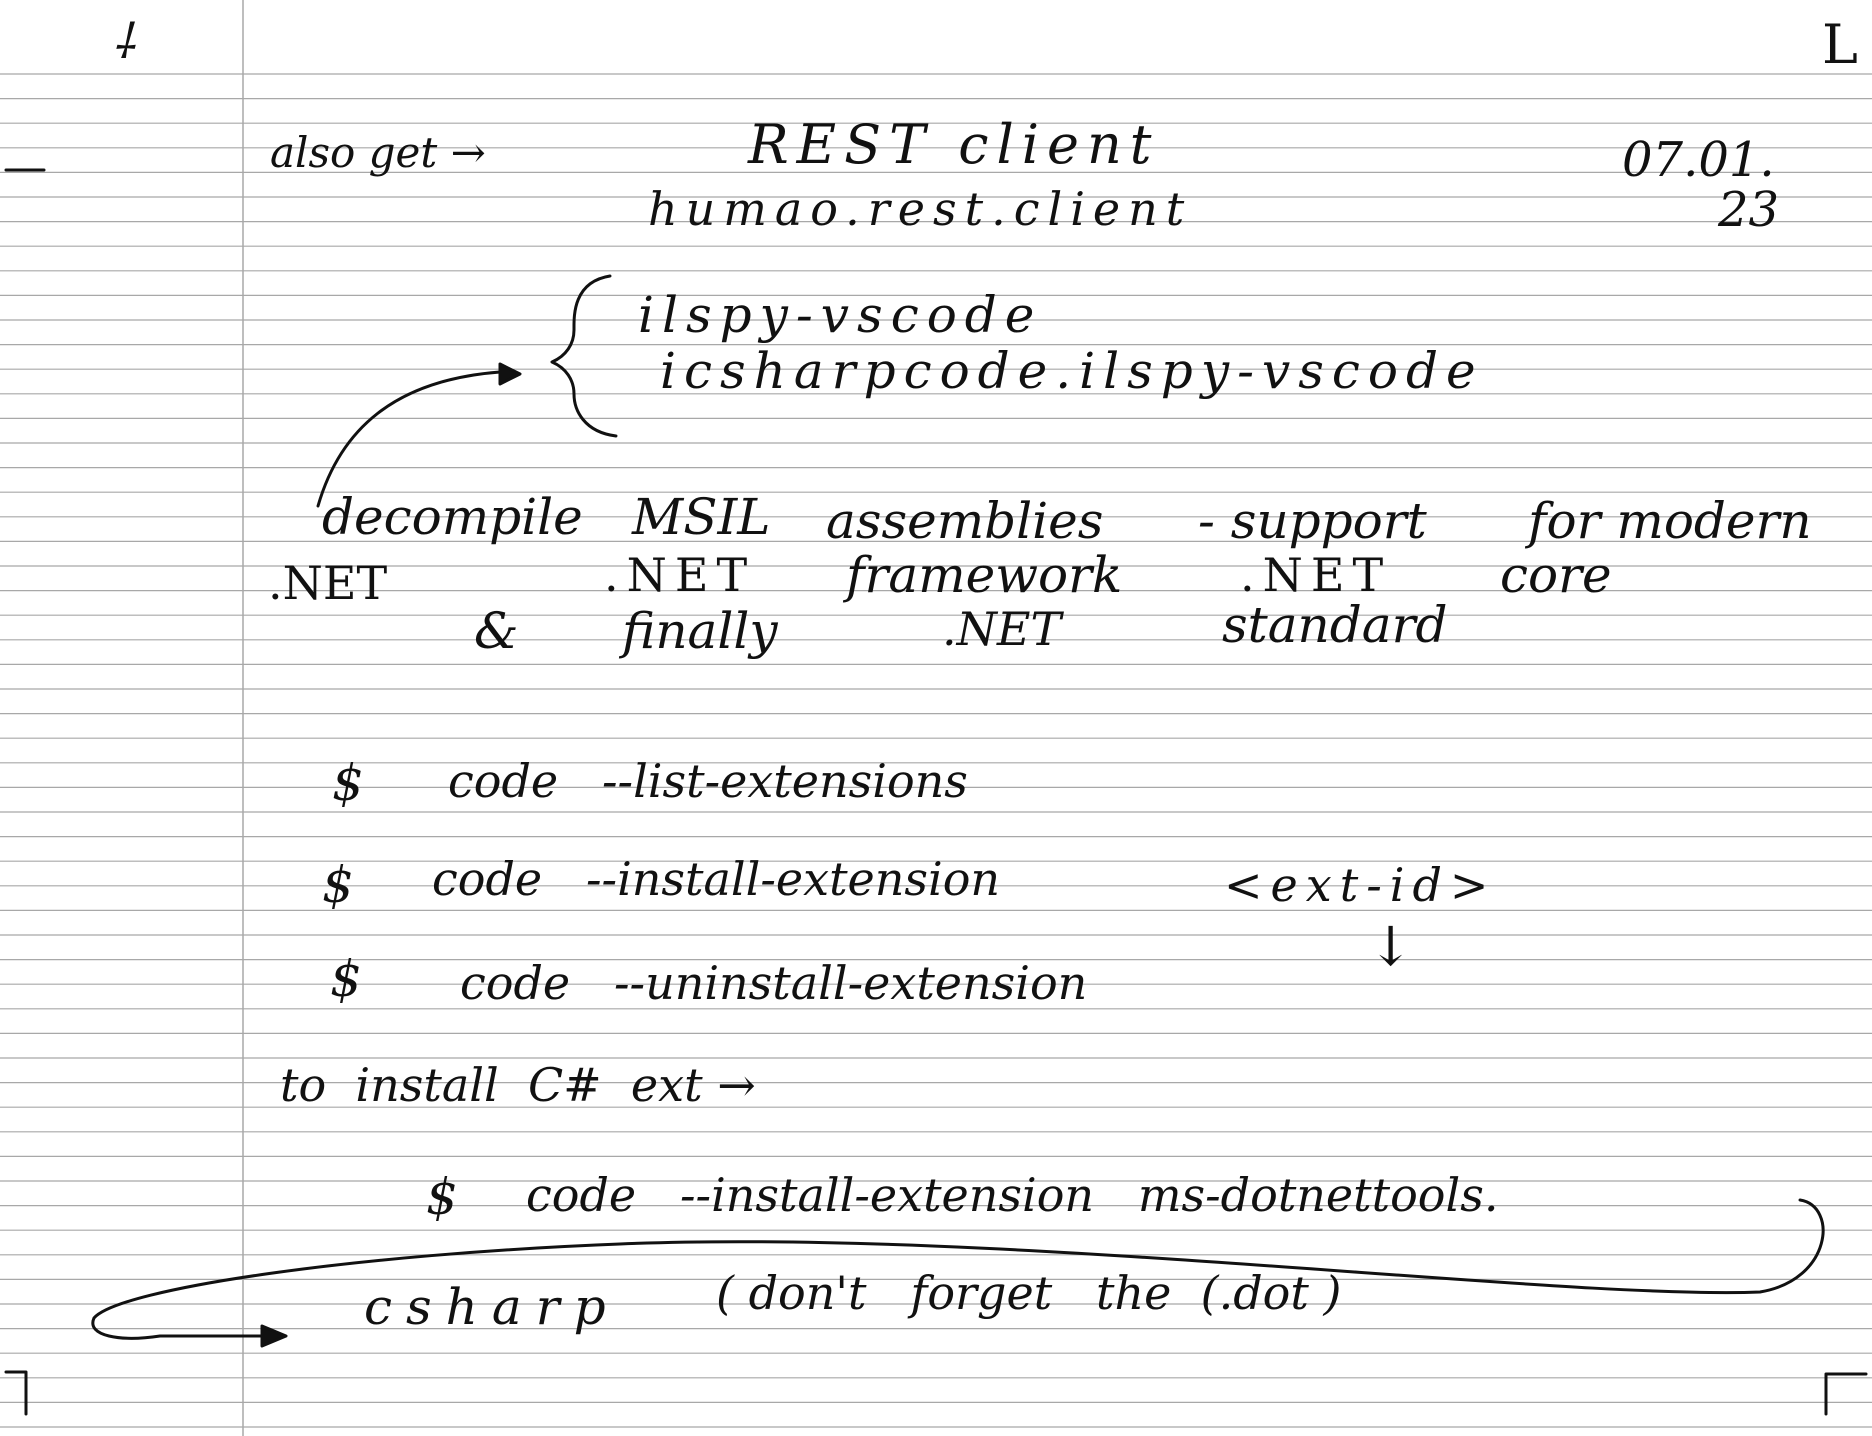  What do you see at coordinates (584, 356) in the screenshot?
I see `curly-brace` at bounding box center [584, 356].